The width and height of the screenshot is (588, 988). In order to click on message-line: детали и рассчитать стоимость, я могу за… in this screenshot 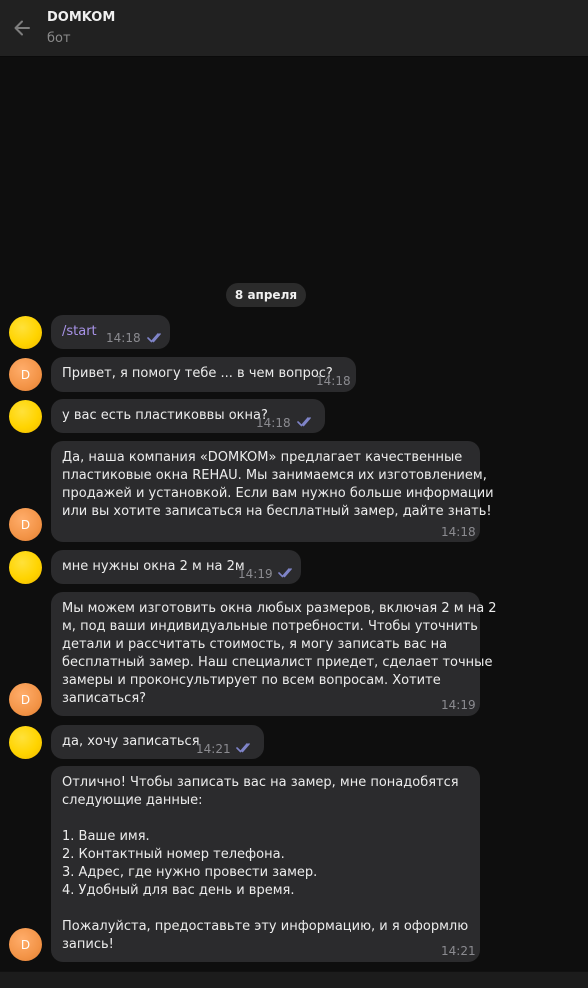, I will do `click(255, 644)`.